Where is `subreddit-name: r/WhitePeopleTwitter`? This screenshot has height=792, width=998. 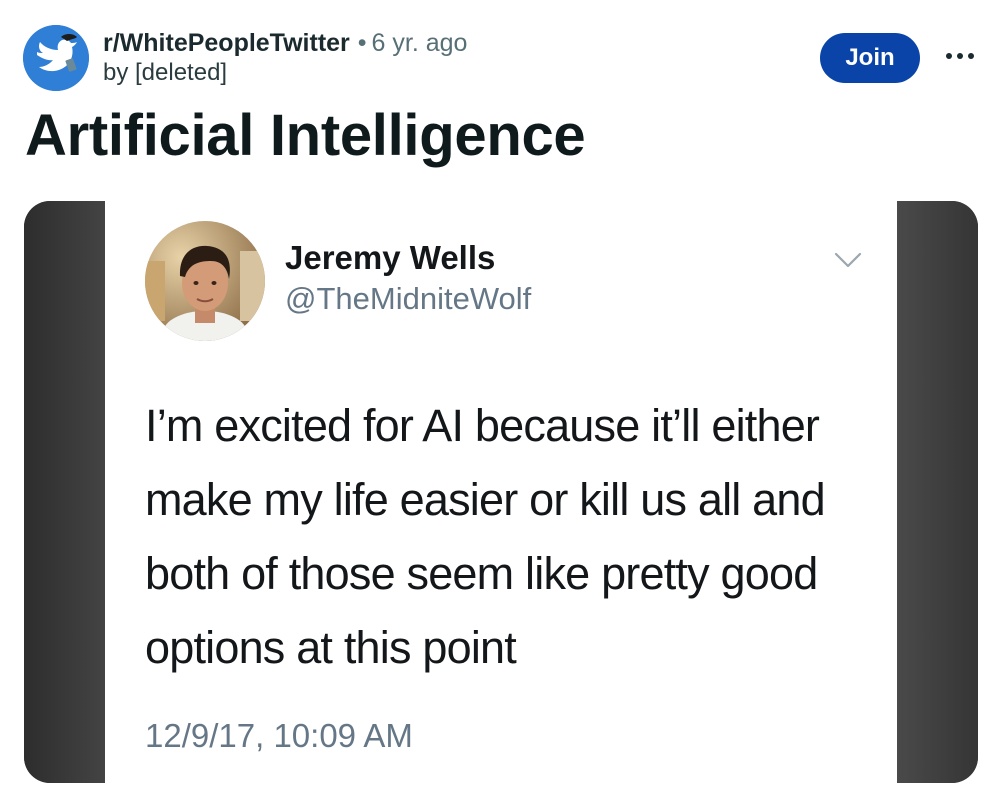 subreddit-name: r/WhitePeopleTwitter is located at coordinates (226, 43).